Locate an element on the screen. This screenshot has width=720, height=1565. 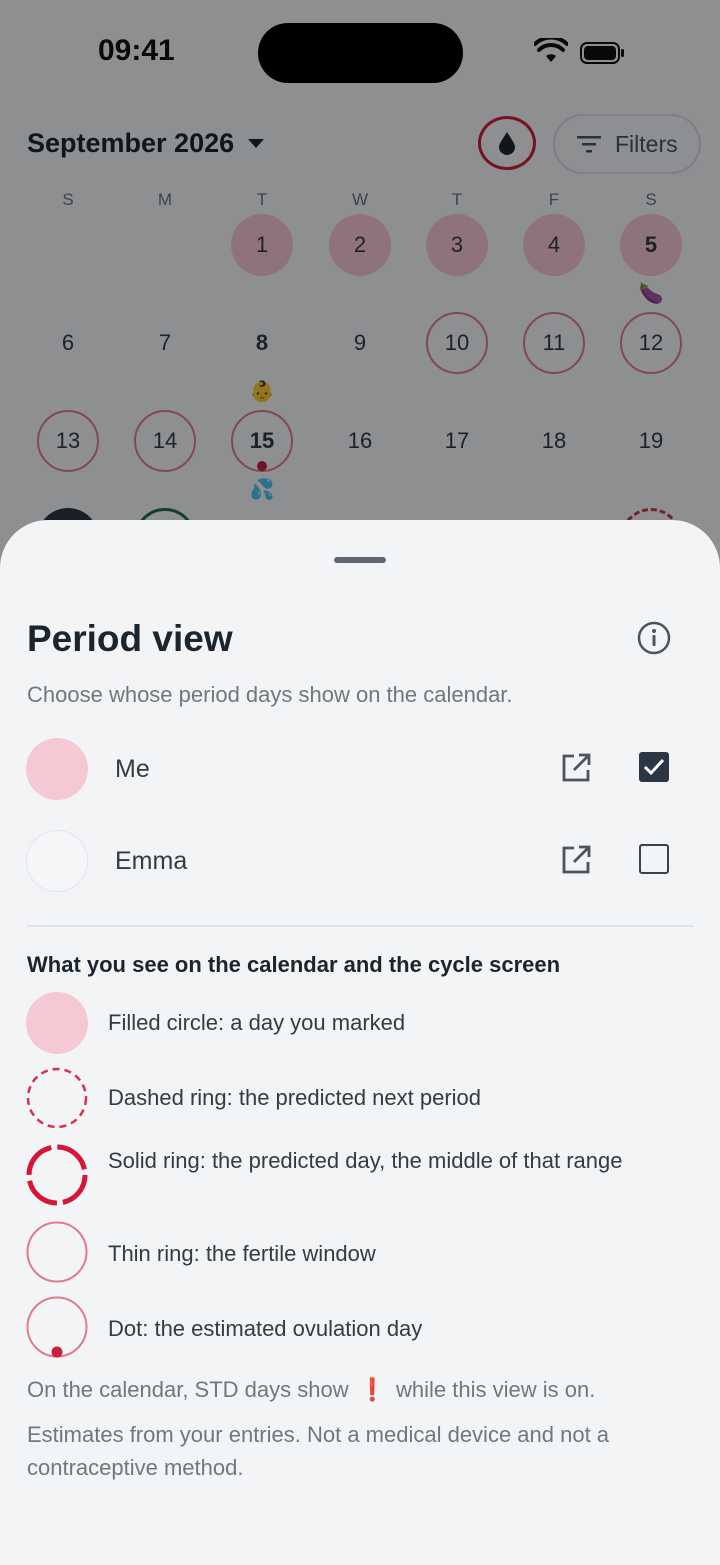
sheet-handle is located at coordinates (360, 560).